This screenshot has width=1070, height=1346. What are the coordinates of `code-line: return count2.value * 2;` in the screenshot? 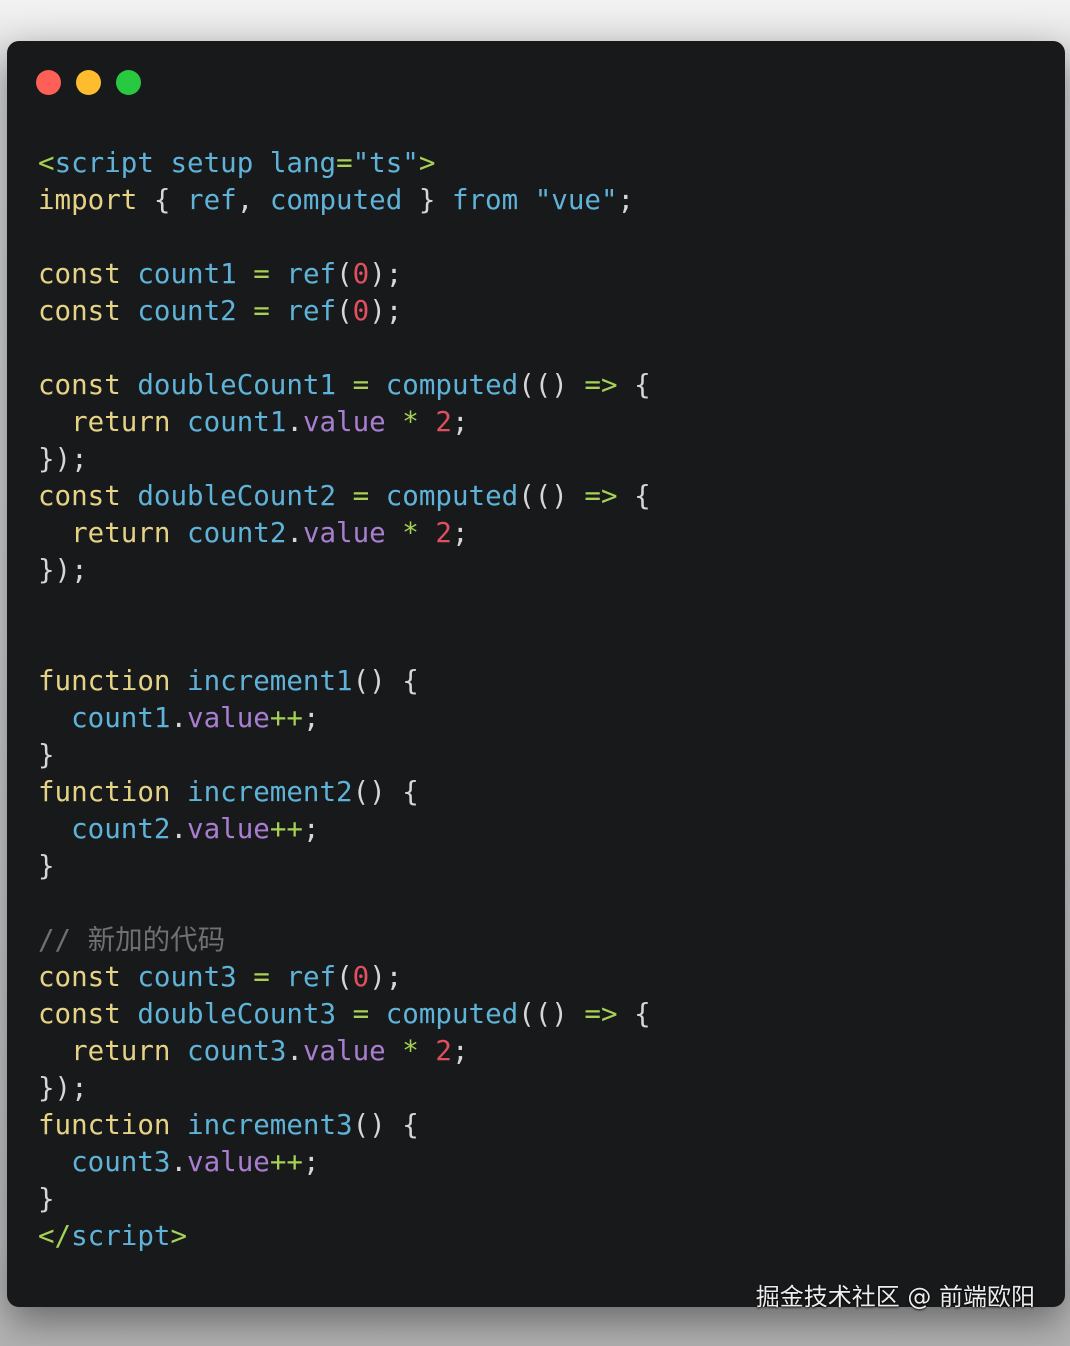 It's located at (344, 533).